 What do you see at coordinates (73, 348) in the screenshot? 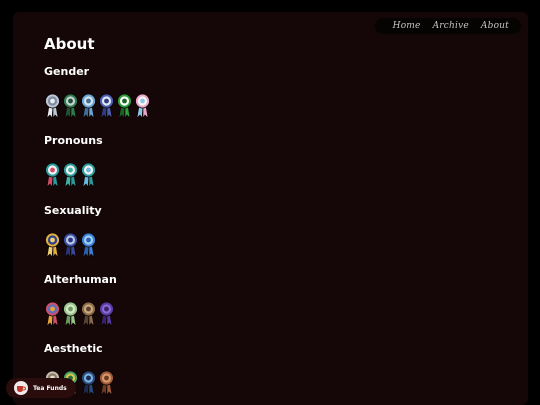
I see `section-heading: Aesthetic` at bounding box center [73, 348].